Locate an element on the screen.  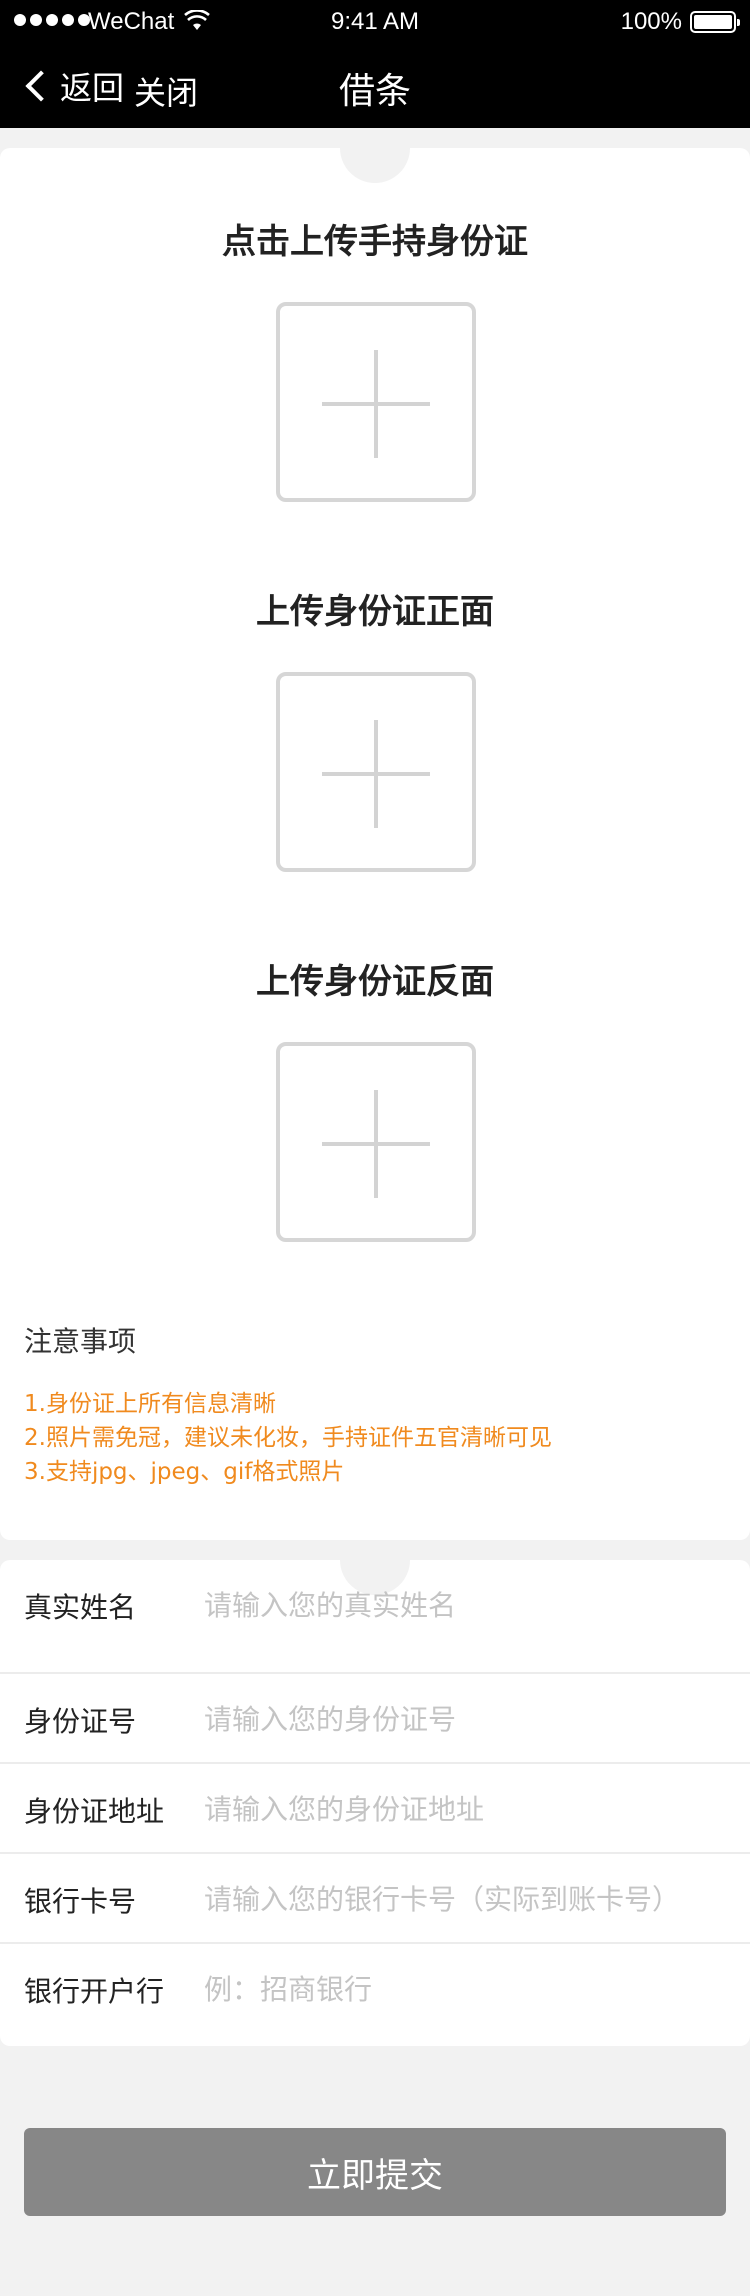
note-line-1: 1.身份证上所有信息清晰 is located at coordinates (150, 1404).